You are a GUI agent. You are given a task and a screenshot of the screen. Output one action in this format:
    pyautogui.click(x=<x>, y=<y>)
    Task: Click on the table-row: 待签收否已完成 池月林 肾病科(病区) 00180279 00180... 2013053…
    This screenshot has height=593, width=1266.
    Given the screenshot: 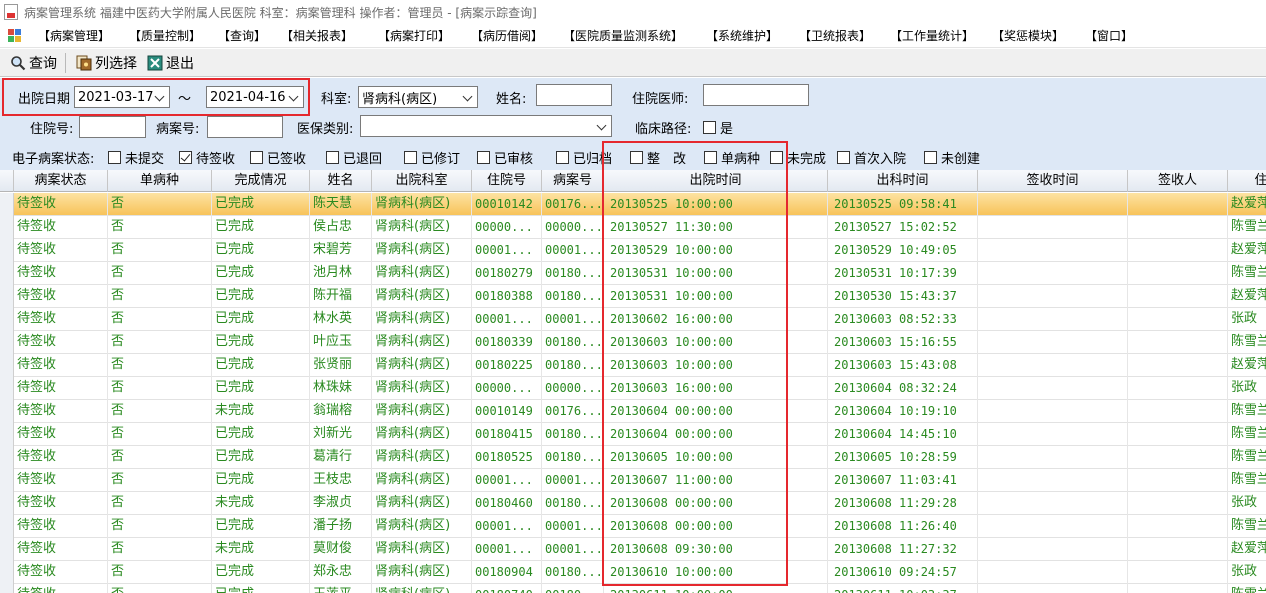 What is the action you would take?
    pyautogui.click(x=633, y=273)
    